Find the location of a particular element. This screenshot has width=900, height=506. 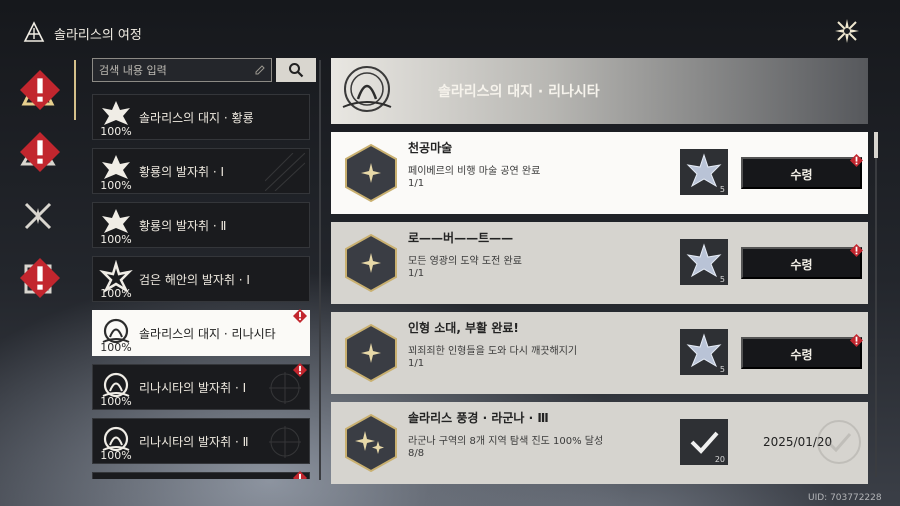

chapter-item: 100% 검은 해안의 발자취 · Ⅰ is located at coordinates (201, 279).